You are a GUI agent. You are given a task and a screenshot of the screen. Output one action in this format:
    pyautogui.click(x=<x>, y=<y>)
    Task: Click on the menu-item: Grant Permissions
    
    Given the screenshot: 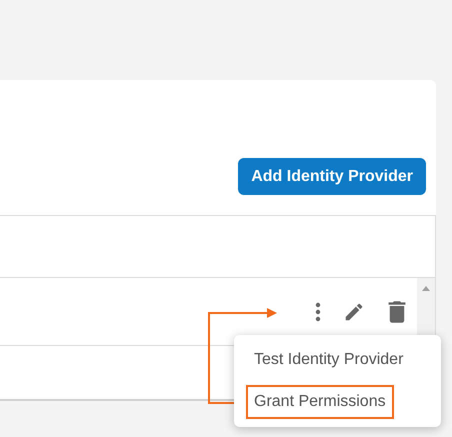 What is the action you would take?
    pyautogui.click(x=320, y=402)
    